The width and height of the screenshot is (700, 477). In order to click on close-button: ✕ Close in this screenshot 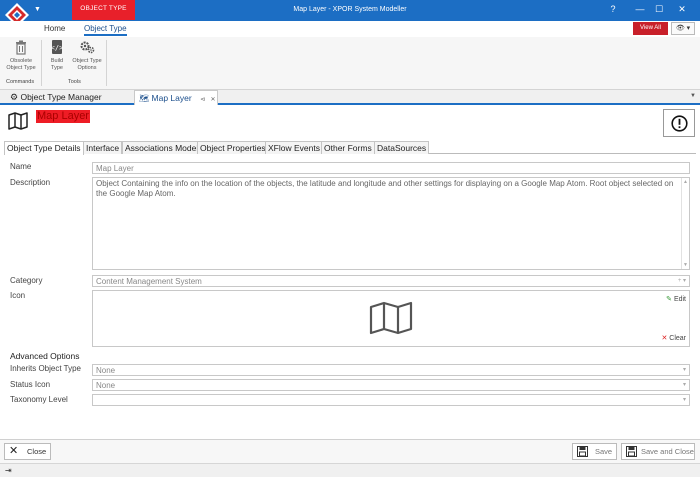, I will do `click(27, 451)`.